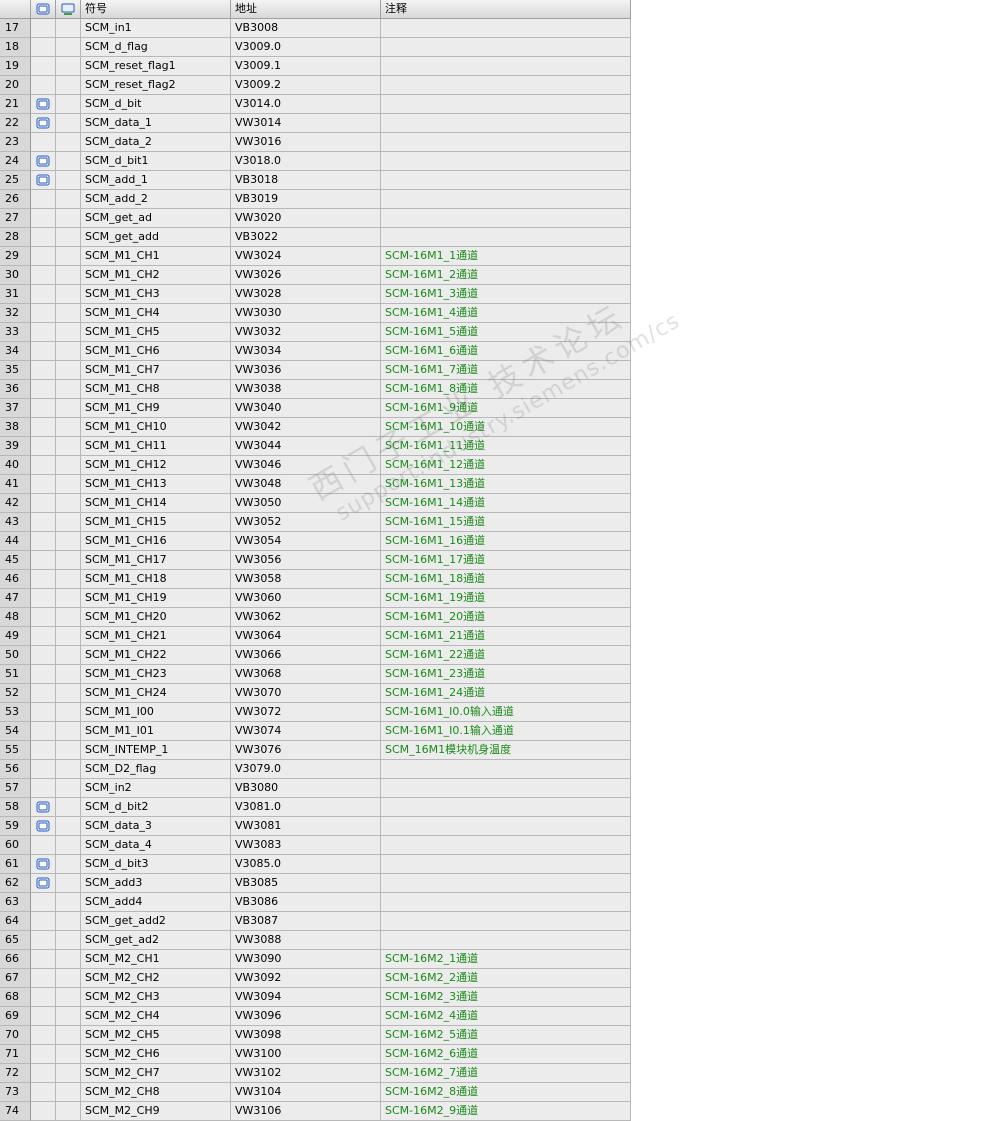 The height and width of the screenshot is (1121, 993). I want to click on symbol-cell: SCM_data_2, so click(156, 142).